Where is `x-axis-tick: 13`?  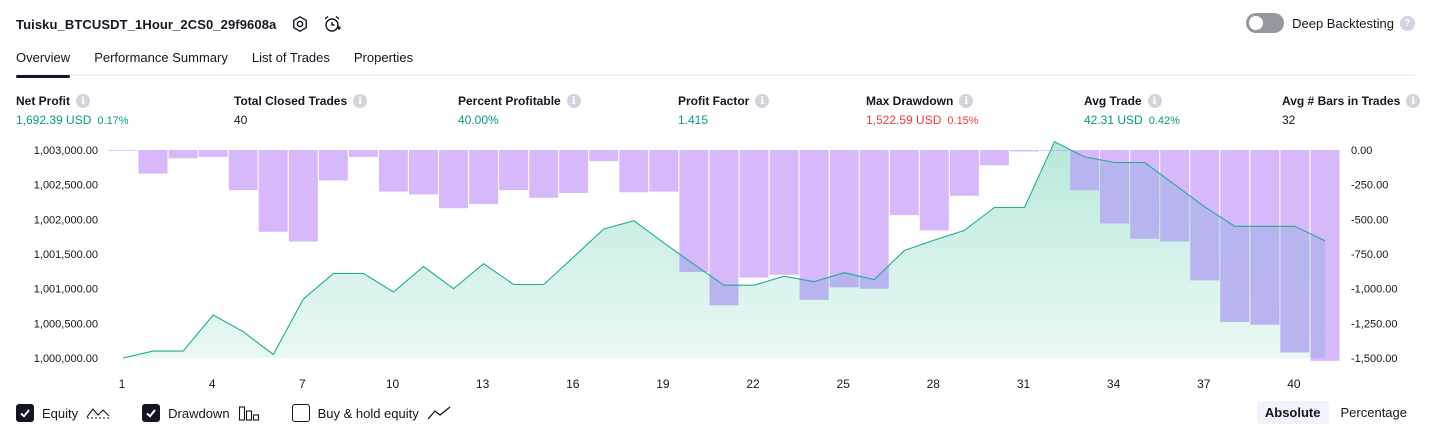 x-axis-tick: 13 is located at coordinates (483, 384).